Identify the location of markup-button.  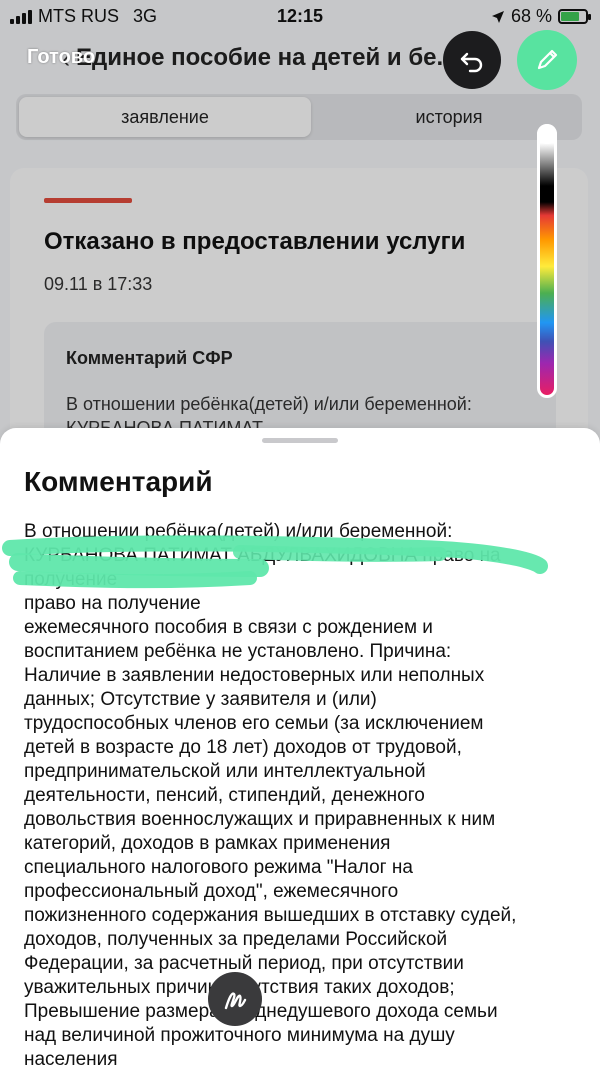
(235, 999).